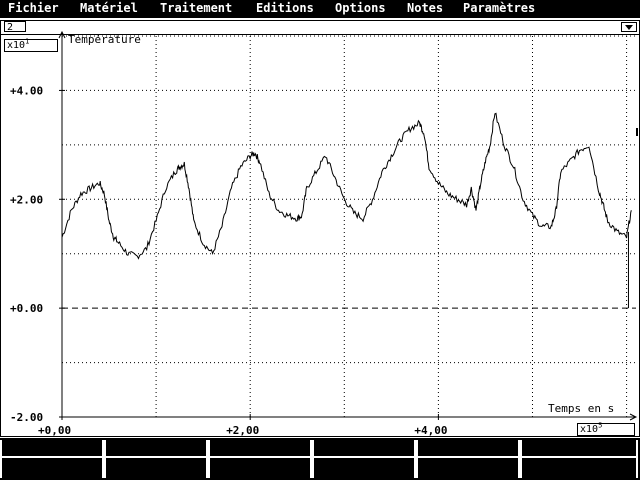  What do you see at coordinates (581, 408) in the screenshot?
I see `x-axis-title: Temps en s` at bounding box center [581, 408].